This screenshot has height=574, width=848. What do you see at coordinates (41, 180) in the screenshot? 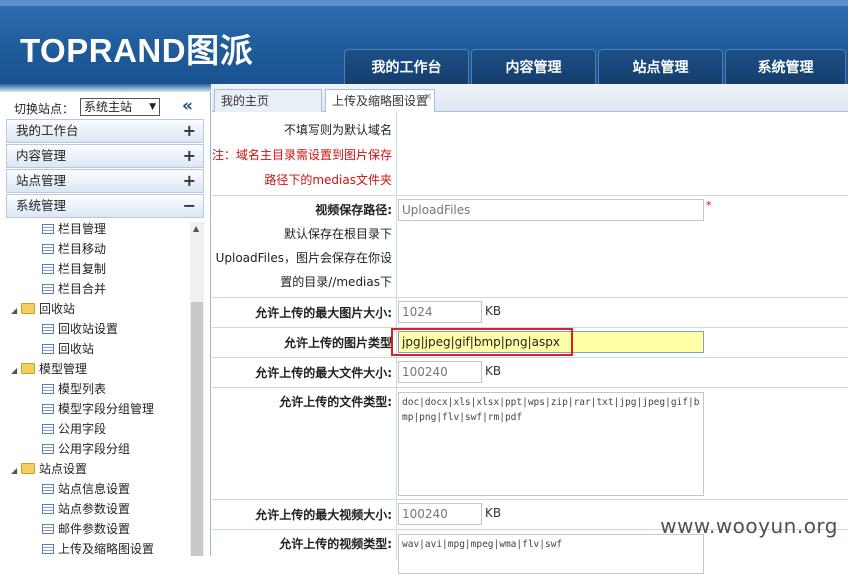
I see `menu-label: 站点管理` at bounding box center [41, 180].